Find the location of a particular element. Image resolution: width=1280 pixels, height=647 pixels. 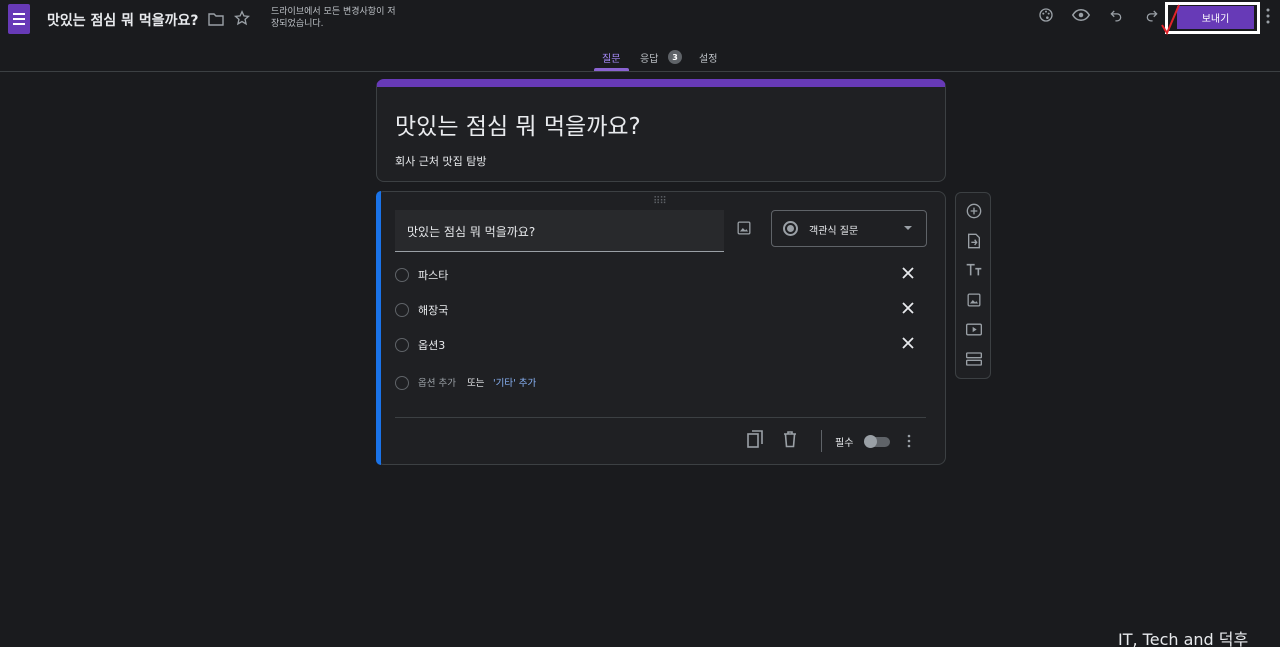

import-questions-icon is located at coordinates (974, 241).